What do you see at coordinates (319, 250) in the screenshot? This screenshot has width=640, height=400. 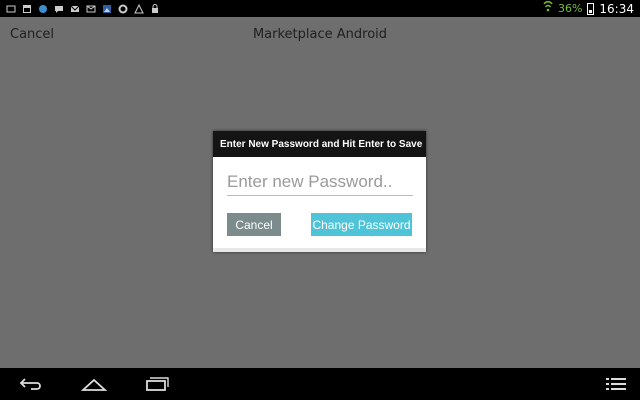 I see `dialog-footer-strip` at bounding box center [319, 250].